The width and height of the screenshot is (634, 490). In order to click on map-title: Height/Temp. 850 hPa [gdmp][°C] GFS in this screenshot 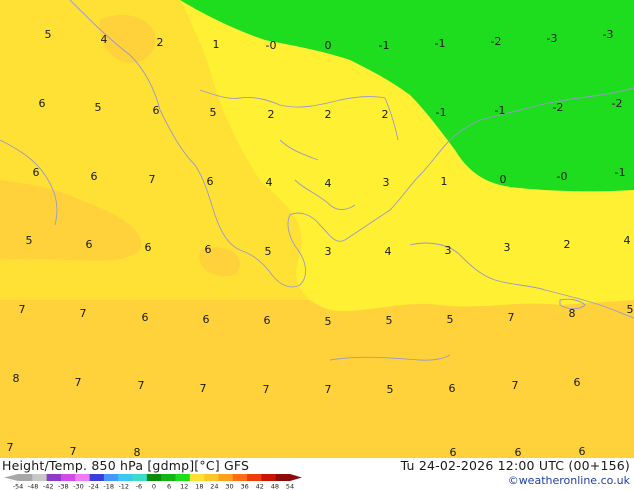, I will do `click(126, 465)`.